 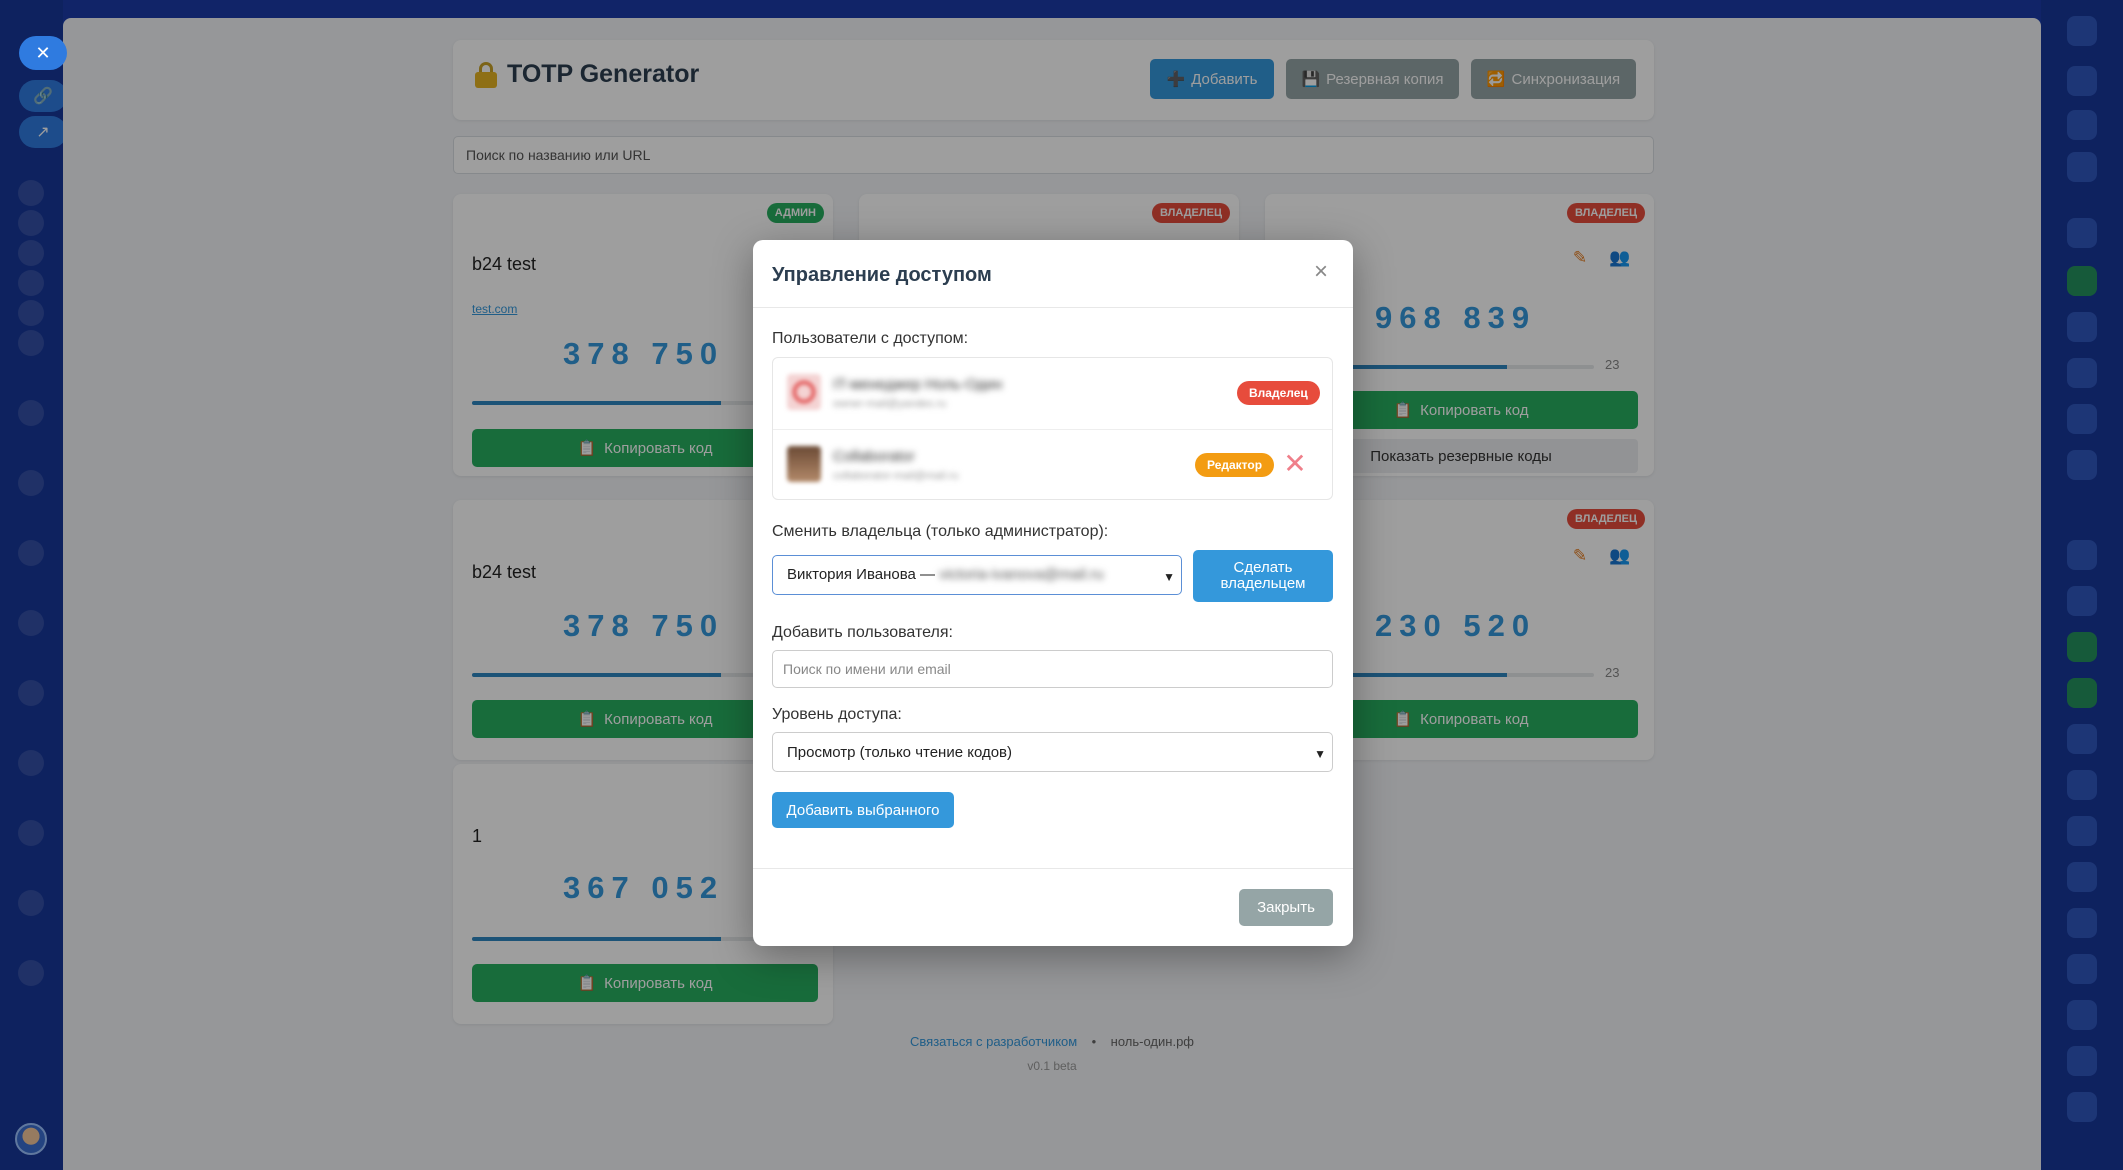 I want to click on add-user-label: Добавить пользователя:, so click(x=862, y=632).